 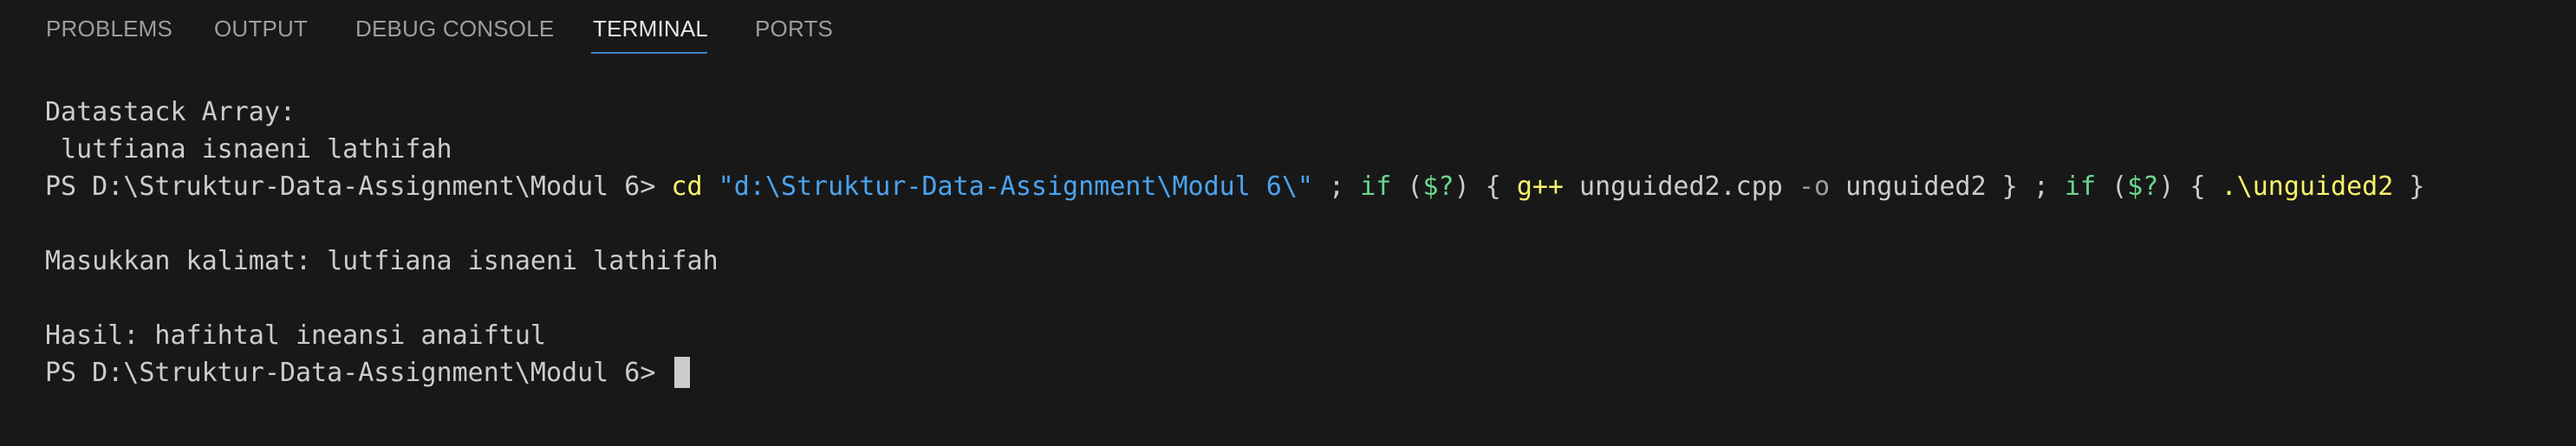 I want to click on terminal-line: Datastack Array:, so click(x=170, y=112).